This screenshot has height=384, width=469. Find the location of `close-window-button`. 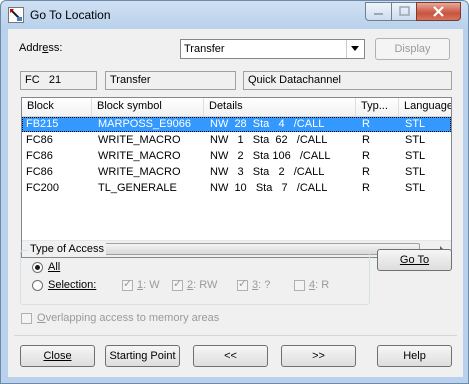

close-window-button is located at coordinates (438, 11).